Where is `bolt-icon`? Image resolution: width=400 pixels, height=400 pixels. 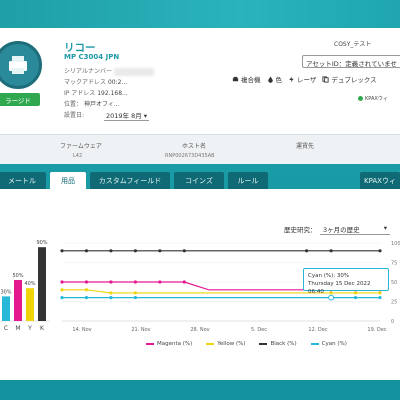
bolt-icon is located at coordinates (291, 79).